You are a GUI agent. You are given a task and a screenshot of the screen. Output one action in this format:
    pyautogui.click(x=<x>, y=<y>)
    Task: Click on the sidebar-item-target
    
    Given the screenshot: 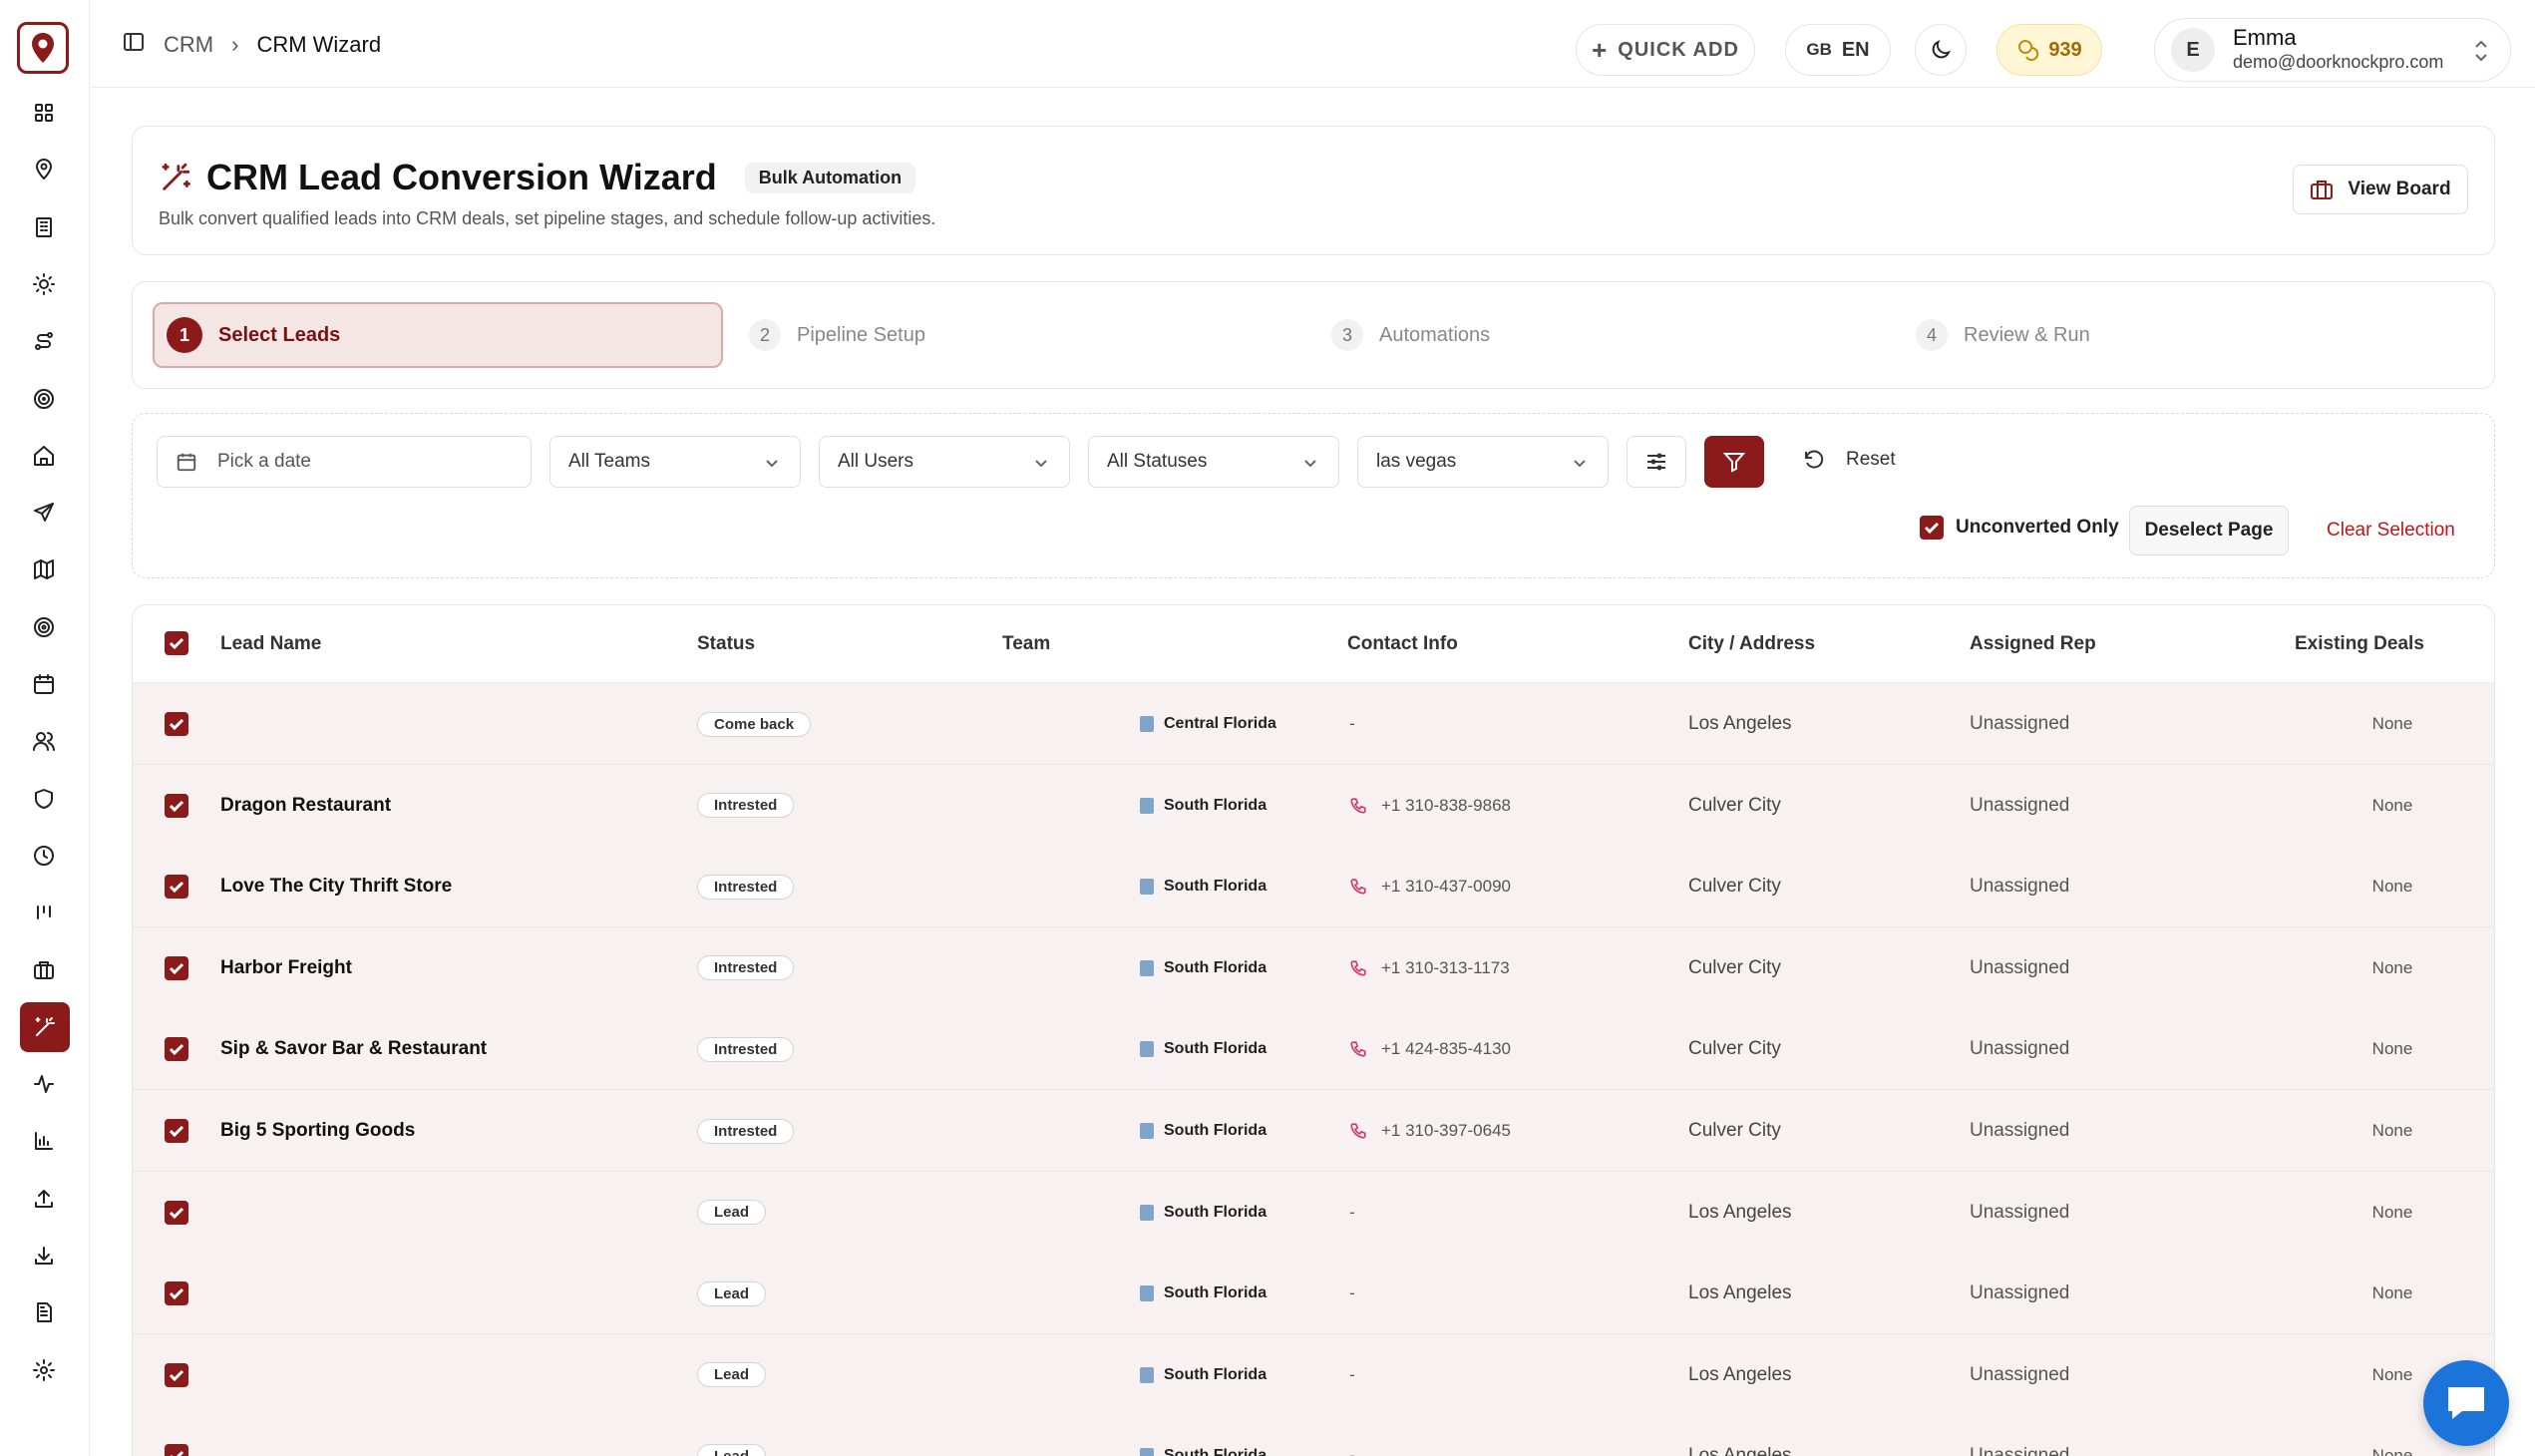 What is the action you would take?
    pyautogui.click(x=44, y=399)
    